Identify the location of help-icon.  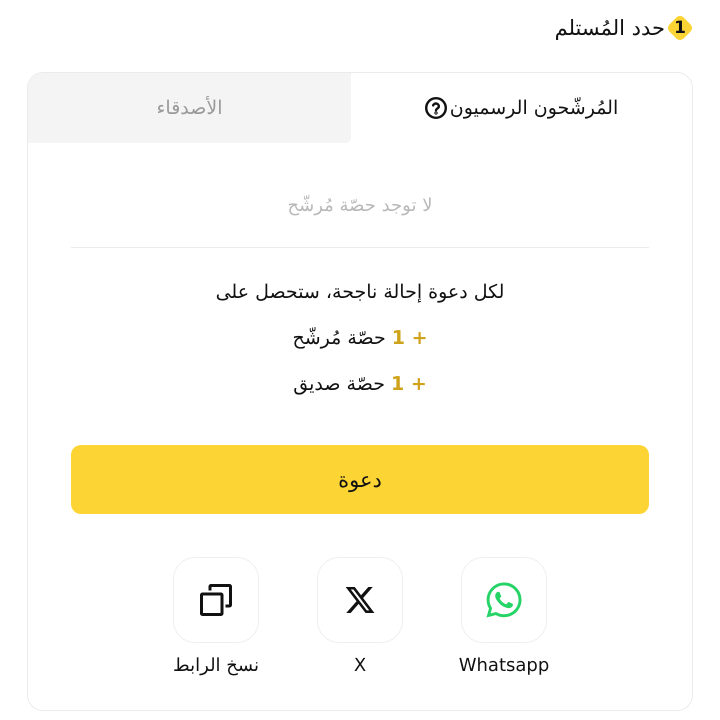
(435, 108).